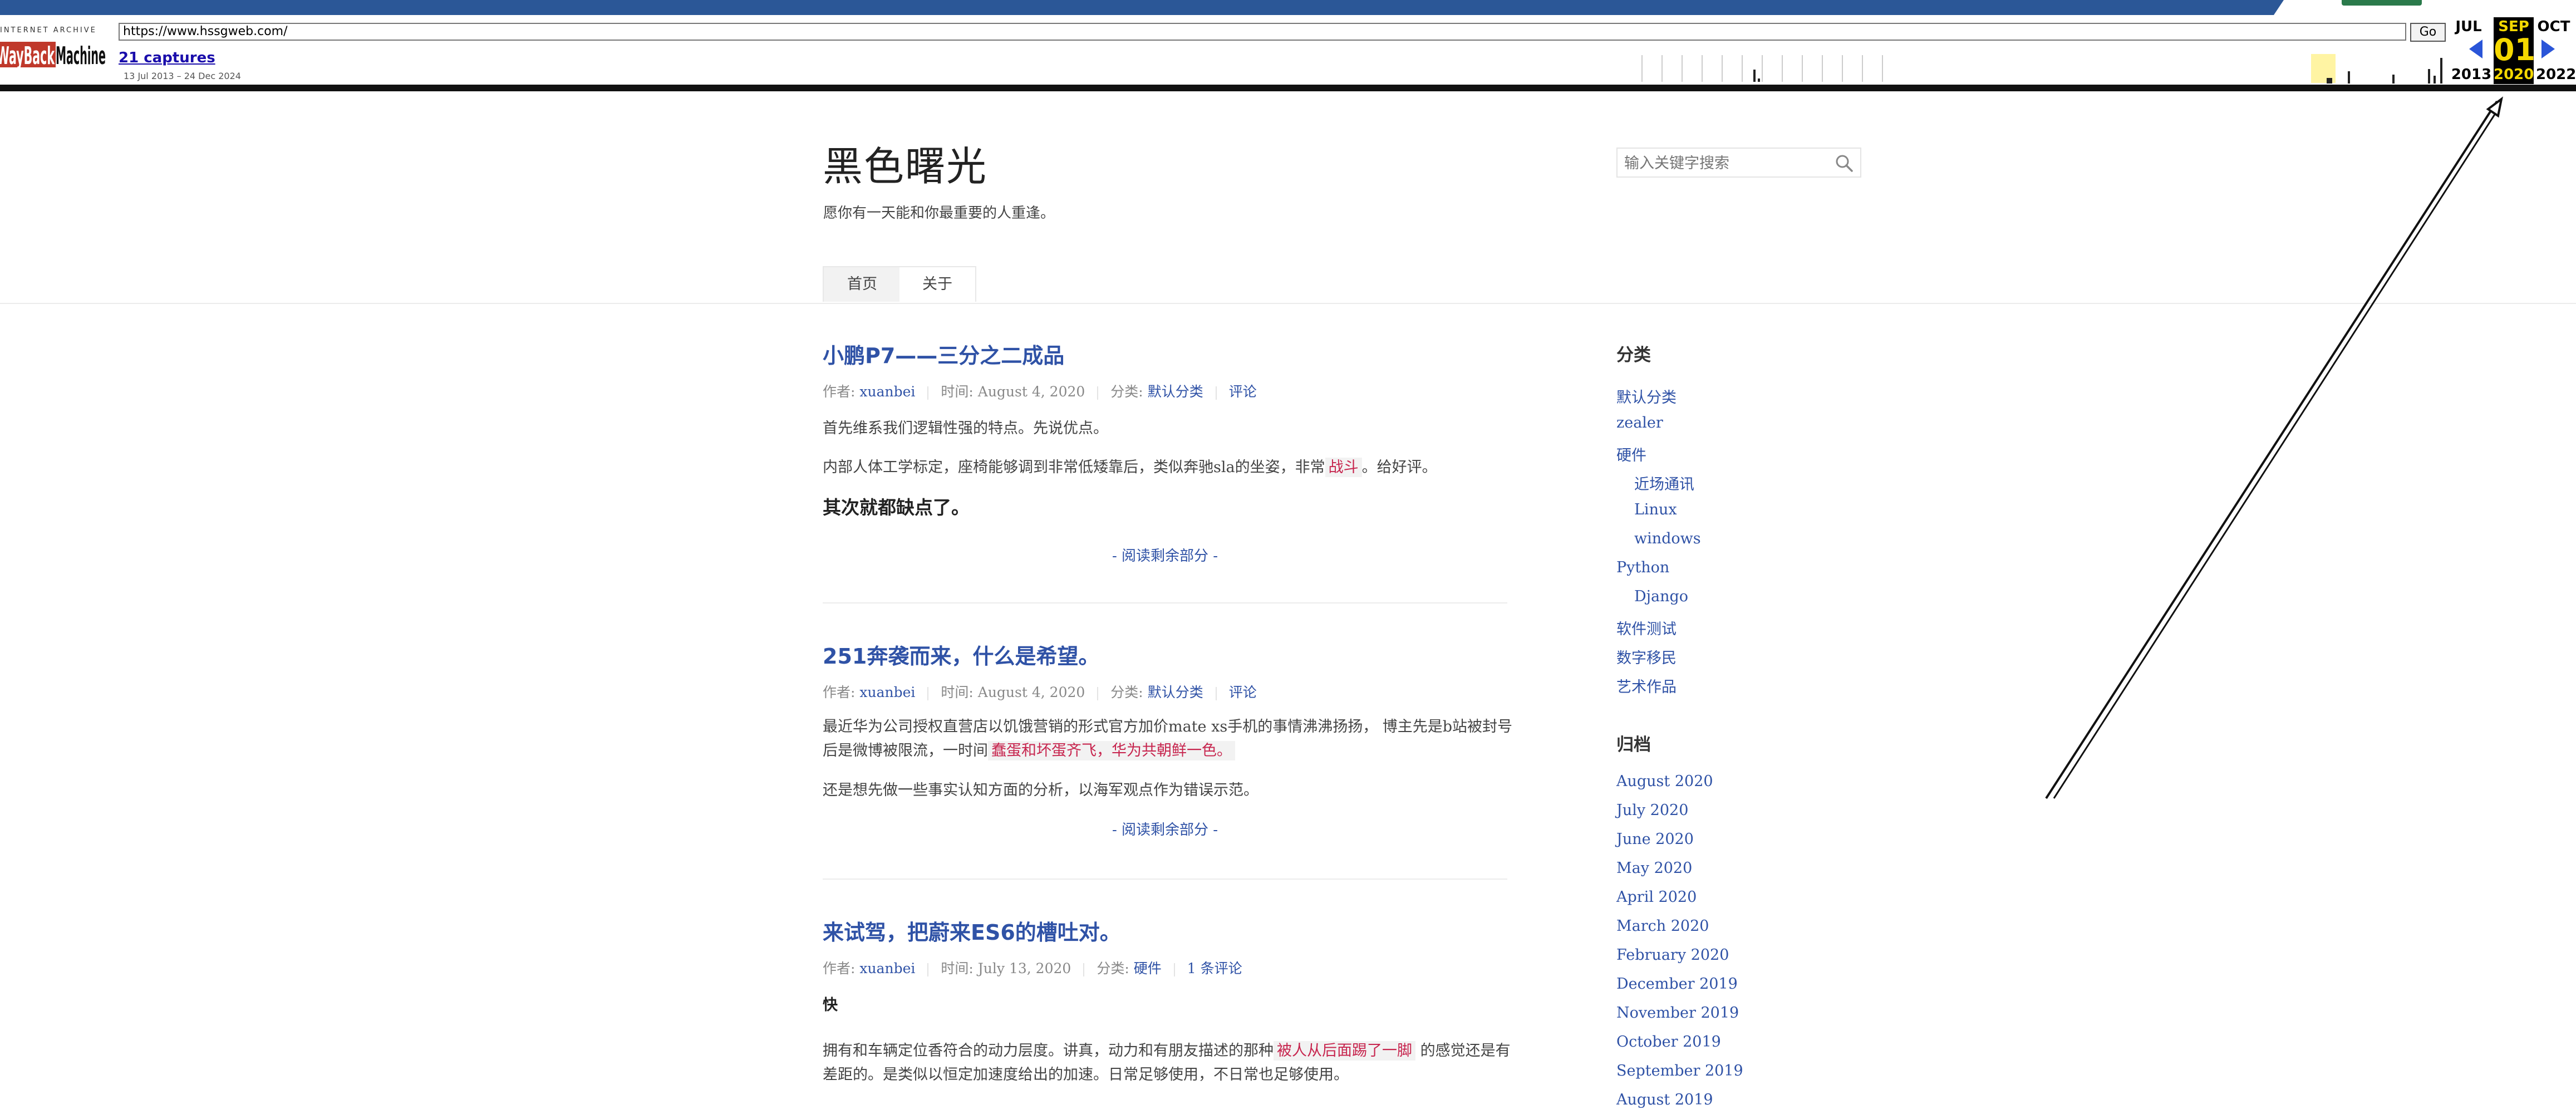 The image size is (2576, 1119). What do you see at coordinates (1399, 467) in the screenshot?
I see `text: 。给好评。` at bounding box center [1399, 467].